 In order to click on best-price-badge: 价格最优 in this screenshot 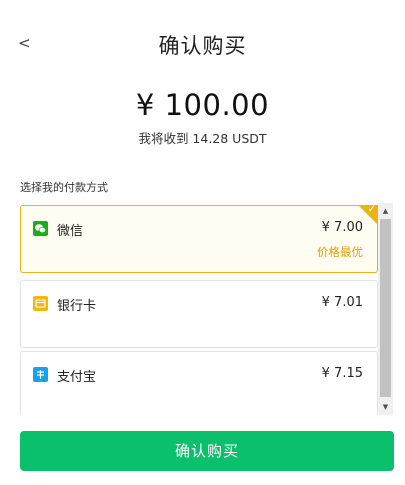, I will do `click(340, 252)`.